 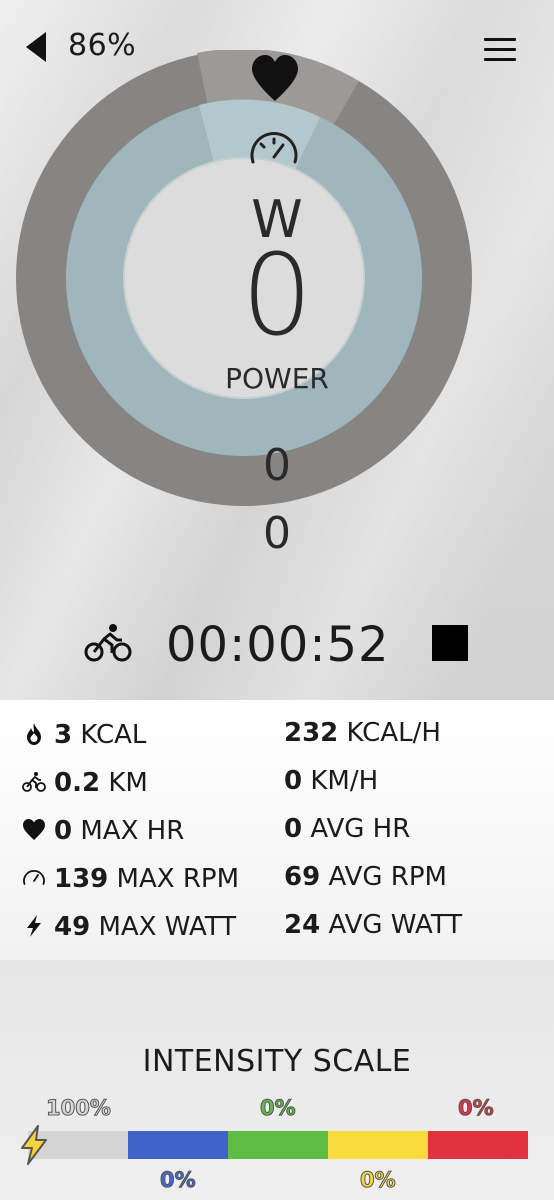 I want to click on gauge-outer-value: 0, so click(x=277, y=533).